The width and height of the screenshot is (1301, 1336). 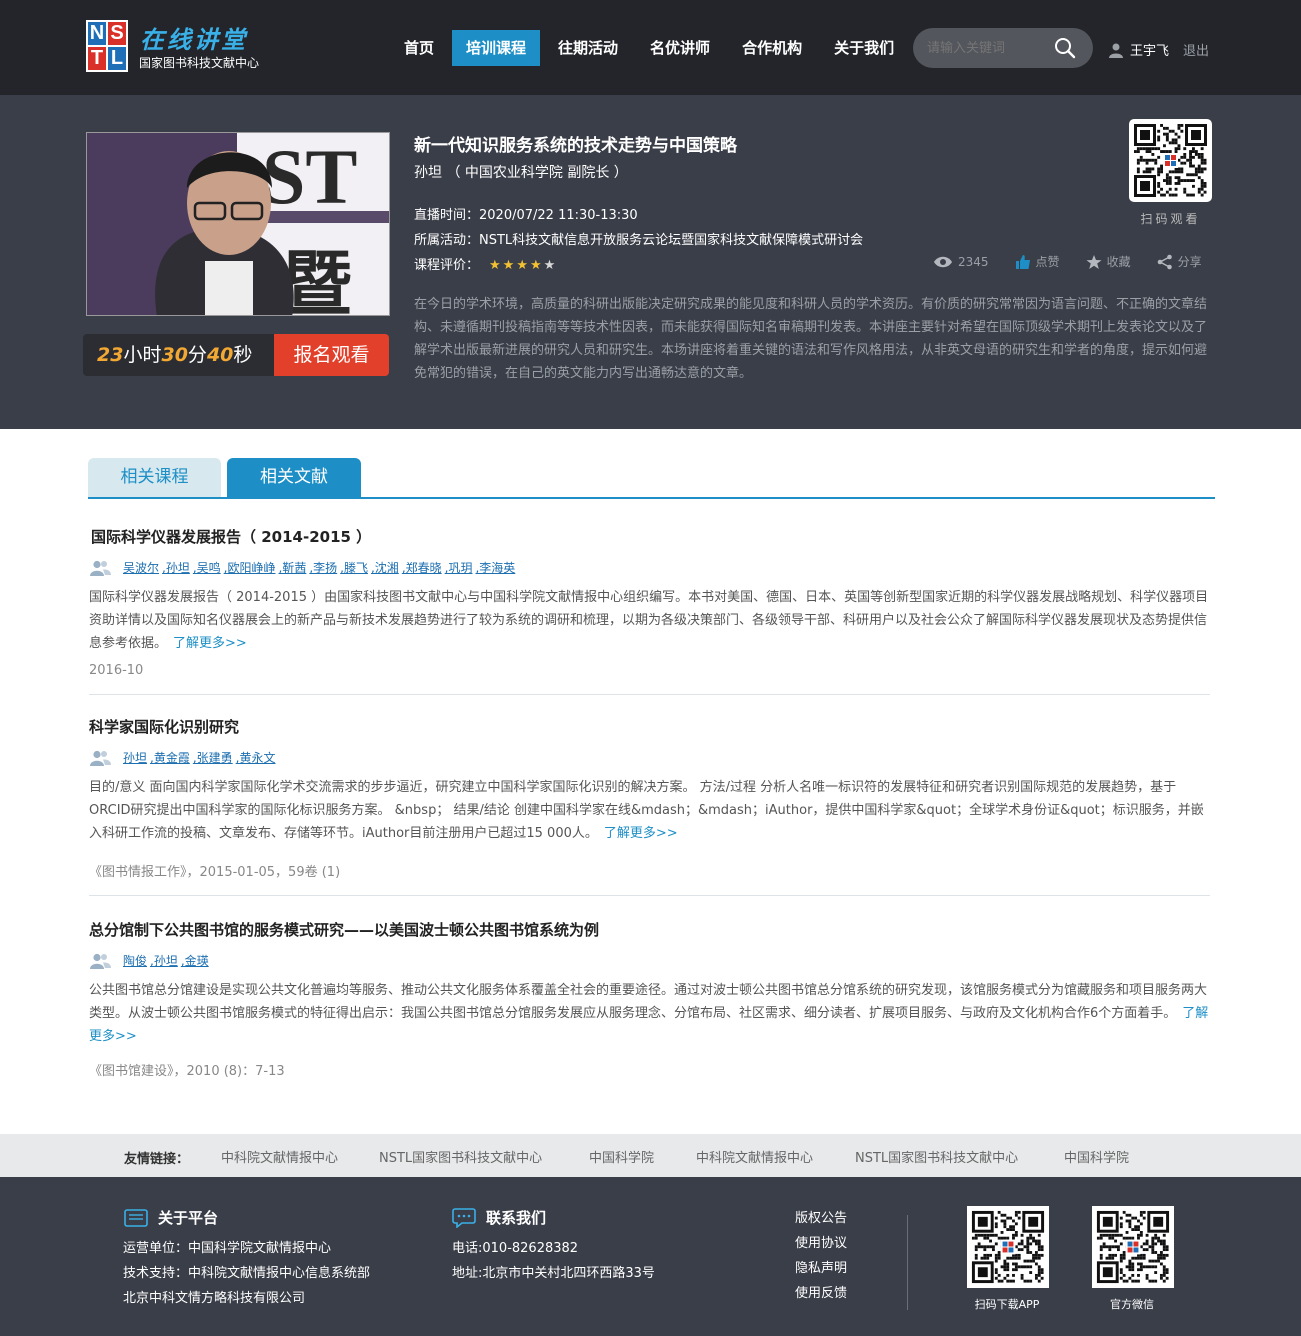 I want to click on logo-letter: N, so click(x=97, y=33).